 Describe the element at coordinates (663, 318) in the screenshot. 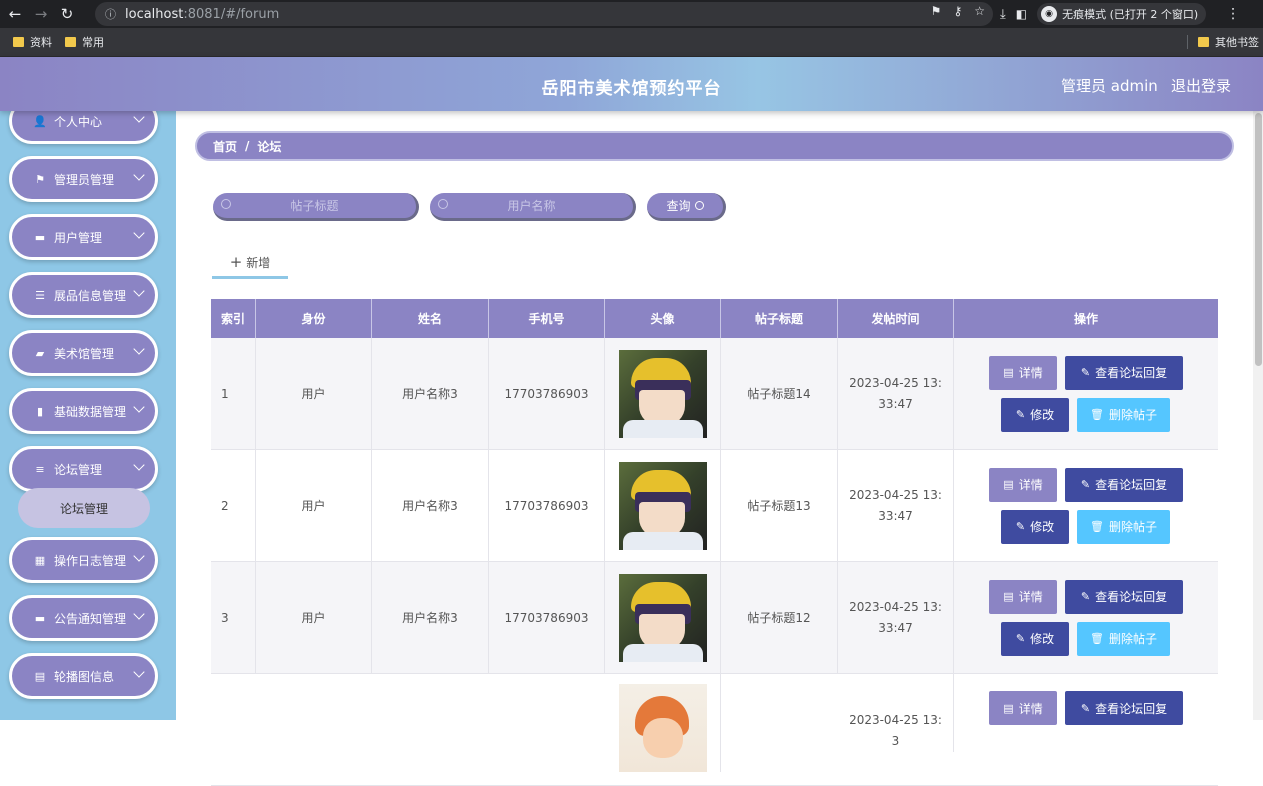

I see `column-header: 头像` at that location.